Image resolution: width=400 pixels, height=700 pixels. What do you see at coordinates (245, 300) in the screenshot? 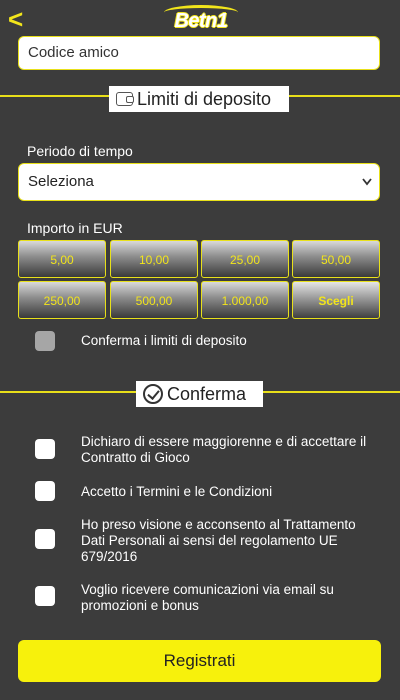
I see `amount-button-1000: 1.000,00` at bounding box center [245, 300].